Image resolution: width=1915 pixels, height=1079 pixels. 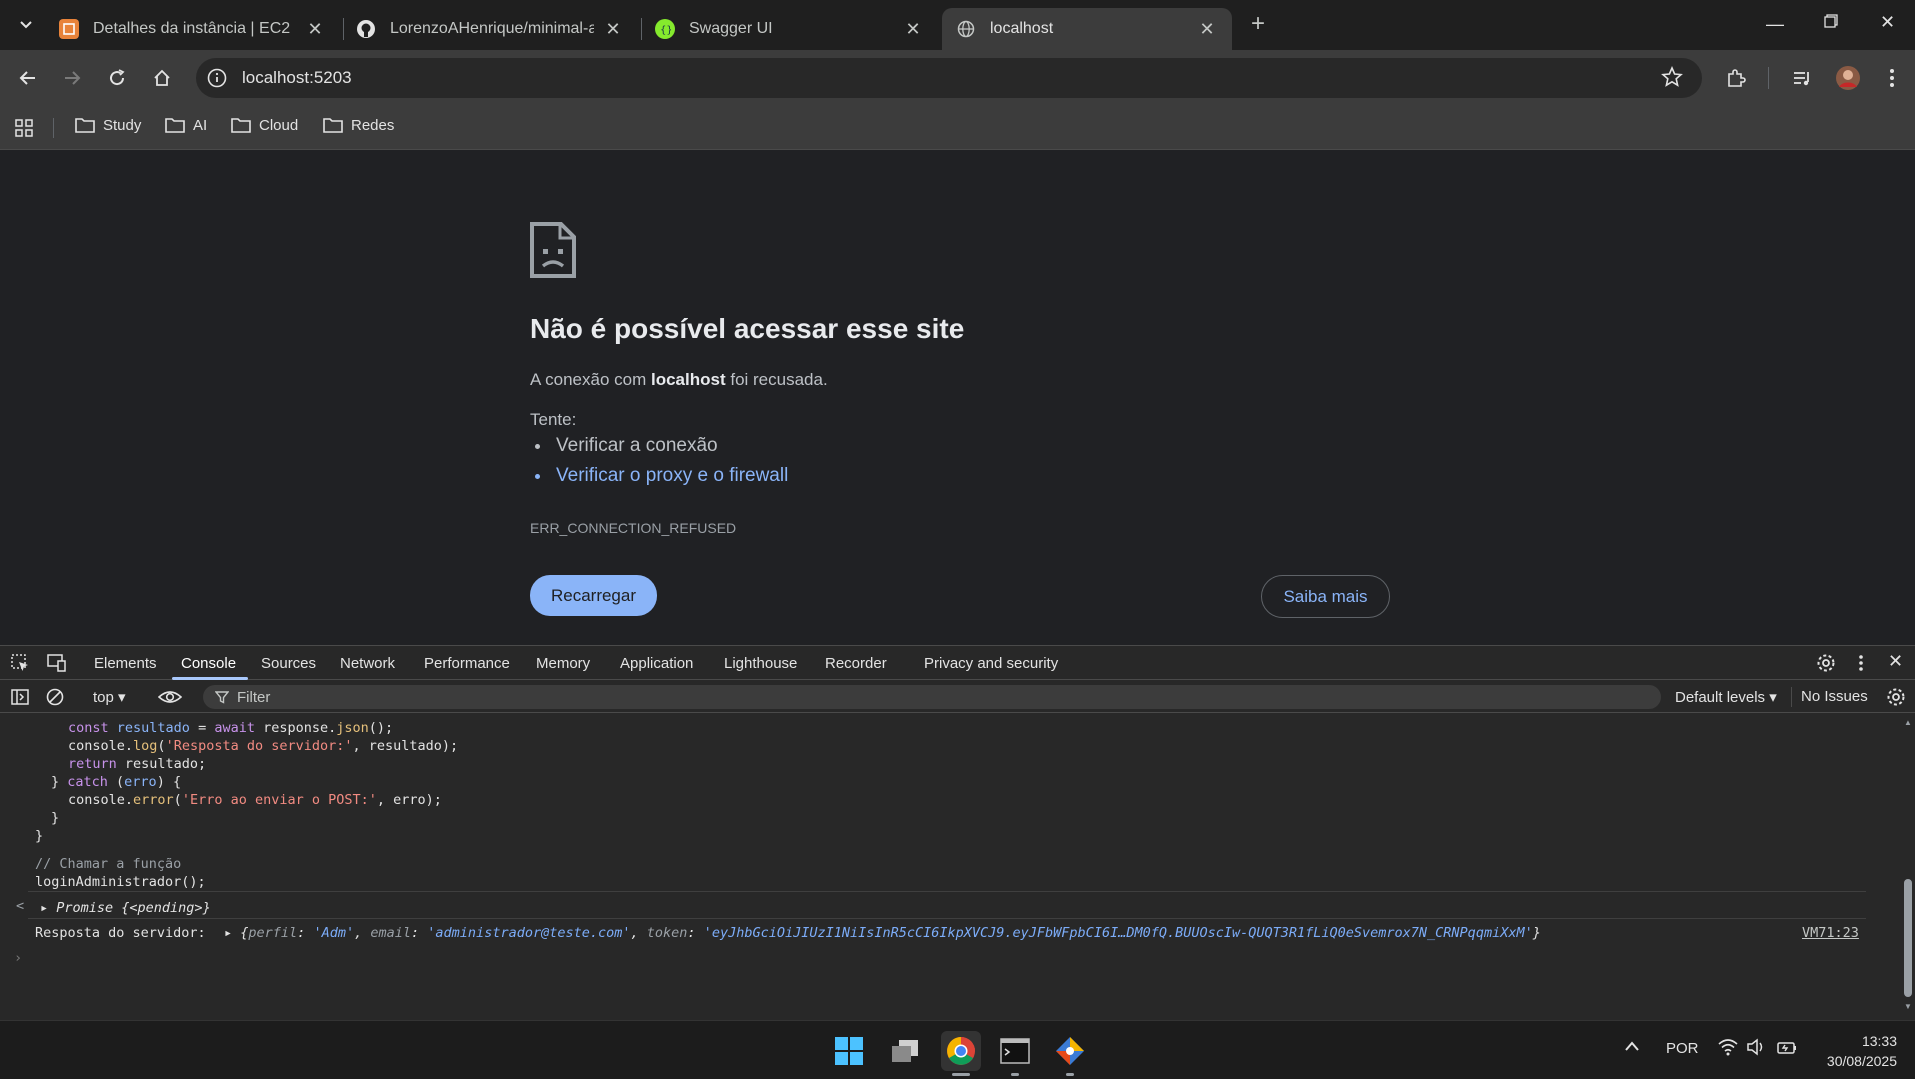 What do you see at coordinates (789, 29) in the screenshot?
I see `tab-swagger: {} Swagger UI ✕` at bounding box center [789, 29].